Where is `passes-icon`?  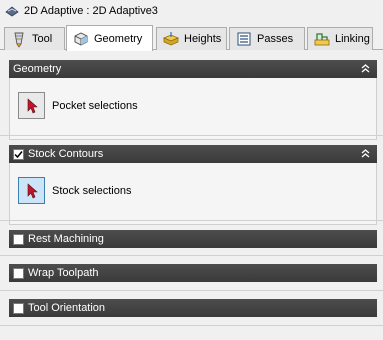
passes-icon is located at coordinates (244, 39).